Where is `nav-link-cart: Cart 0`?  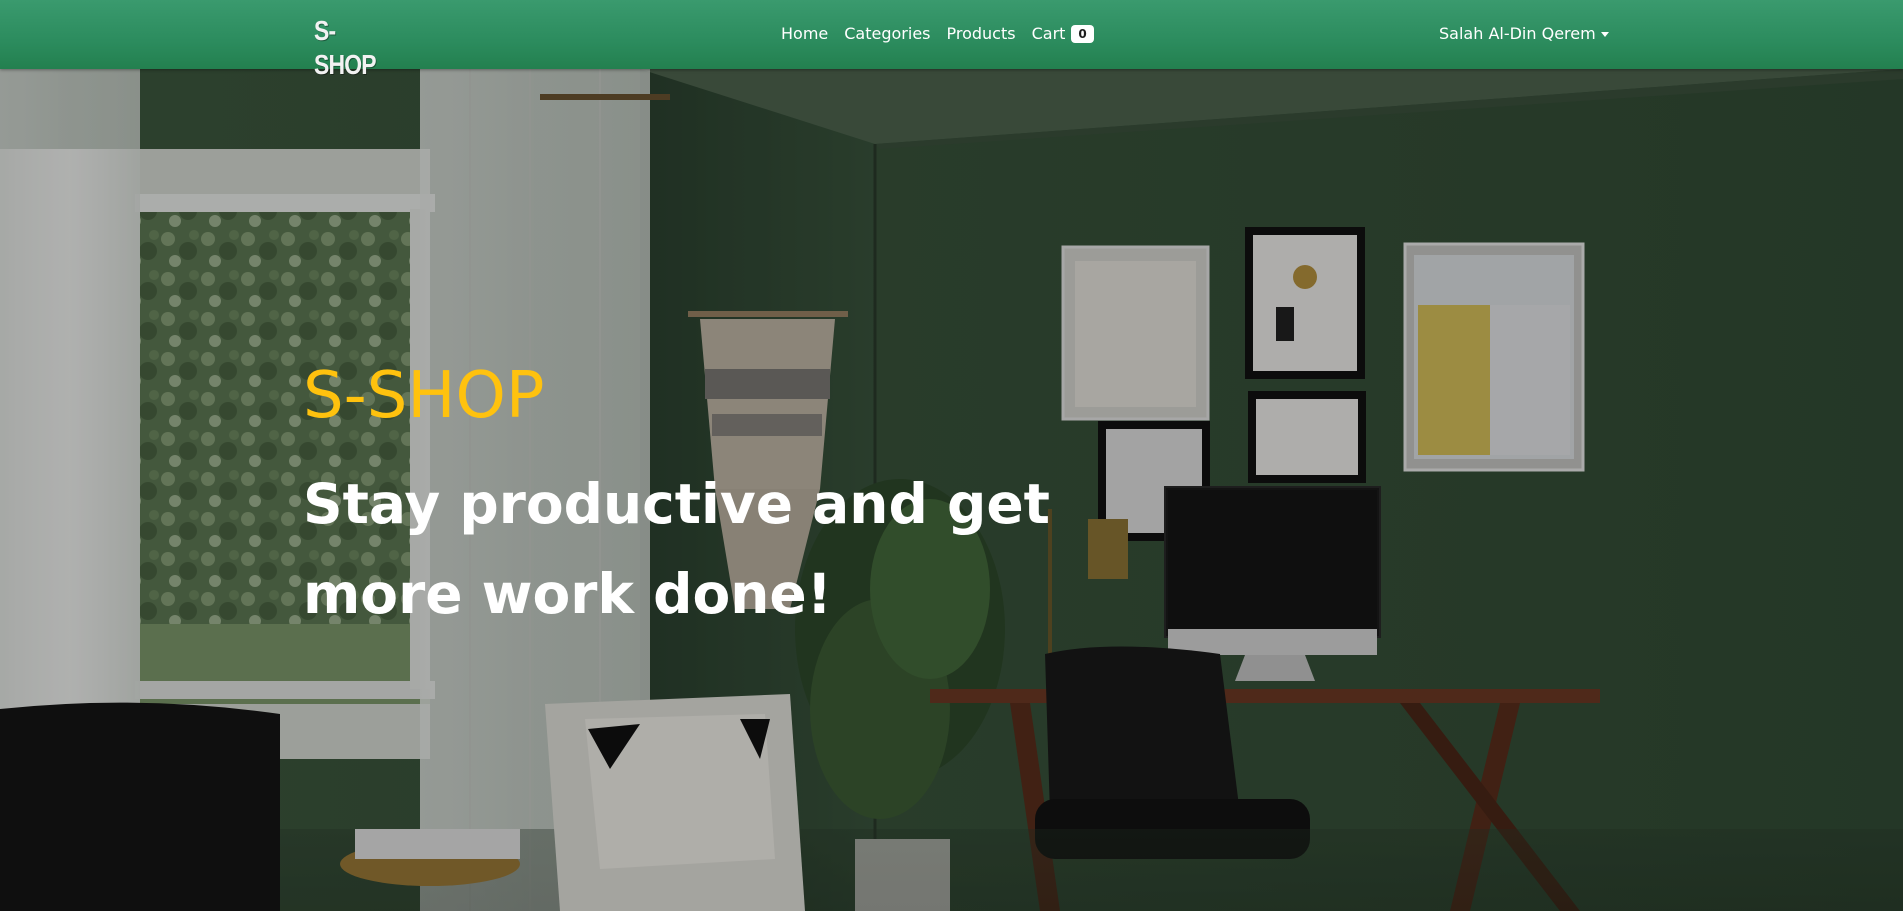 nav-link-cart: Cart 0 is located at coordinates (1063, 33).